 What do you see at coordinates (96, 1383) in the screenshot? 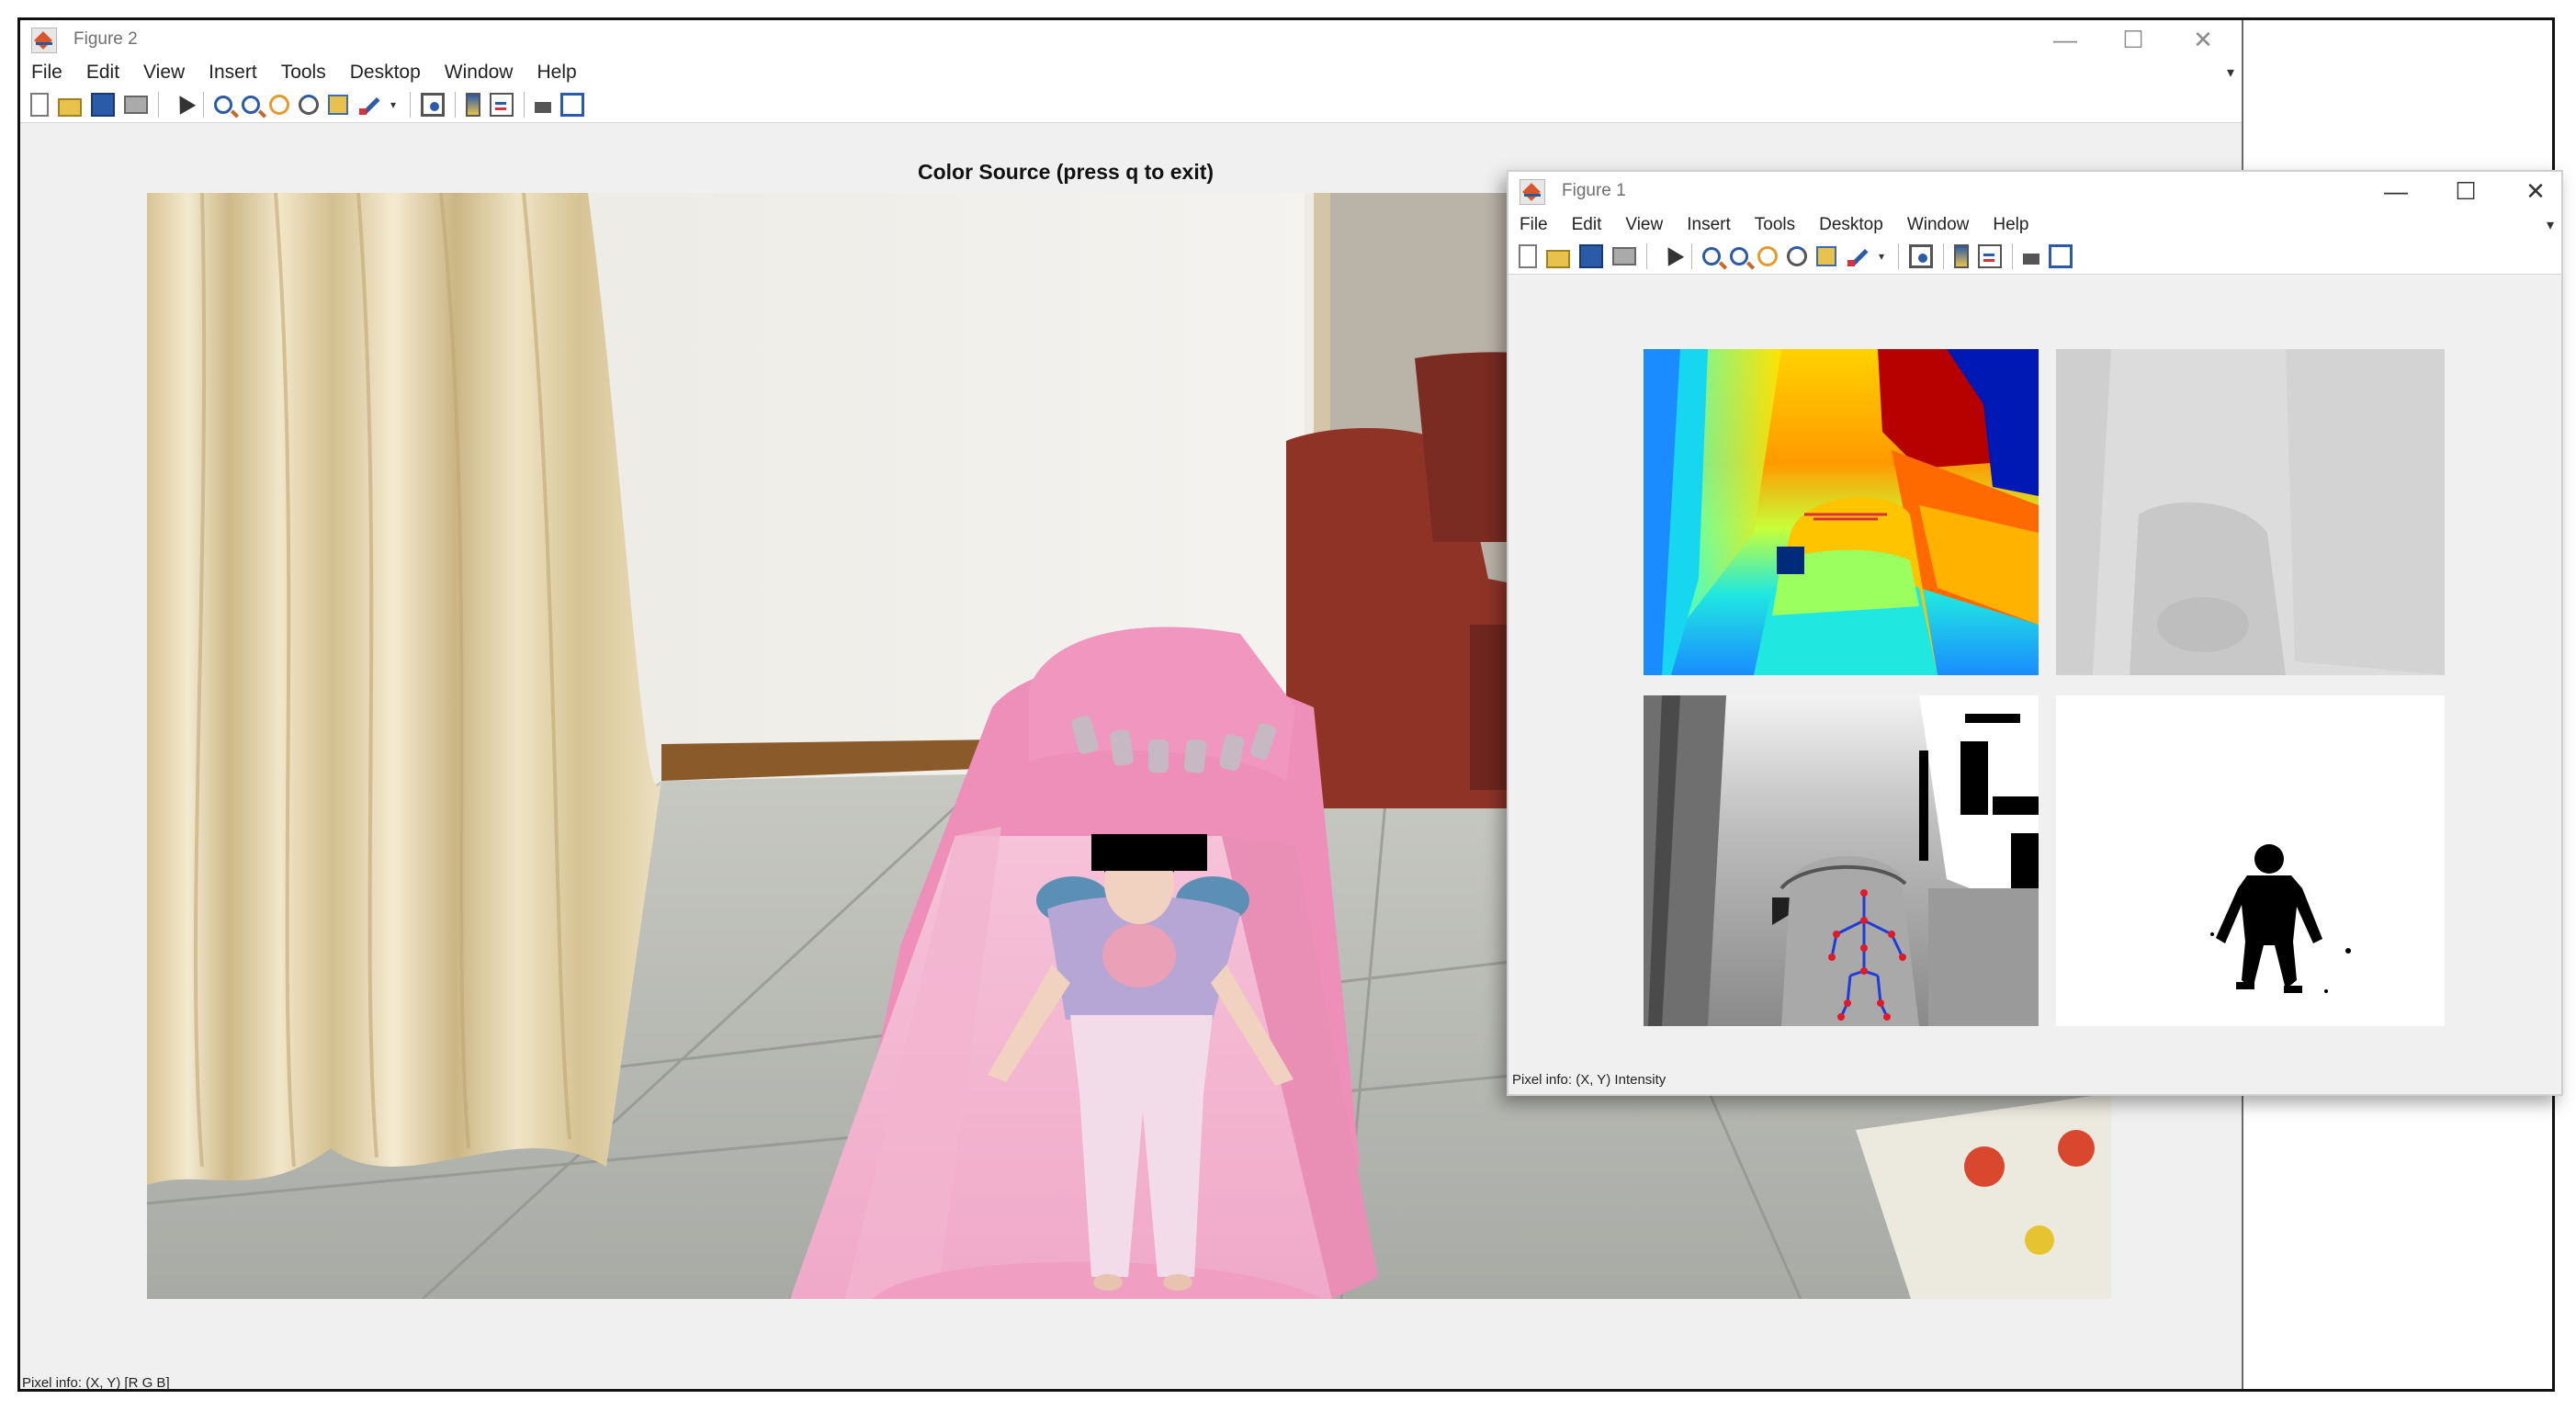
I see `pixel-info-status: Pixel info: (X, Y) [R G B]` at bounding box center [96, 1383].